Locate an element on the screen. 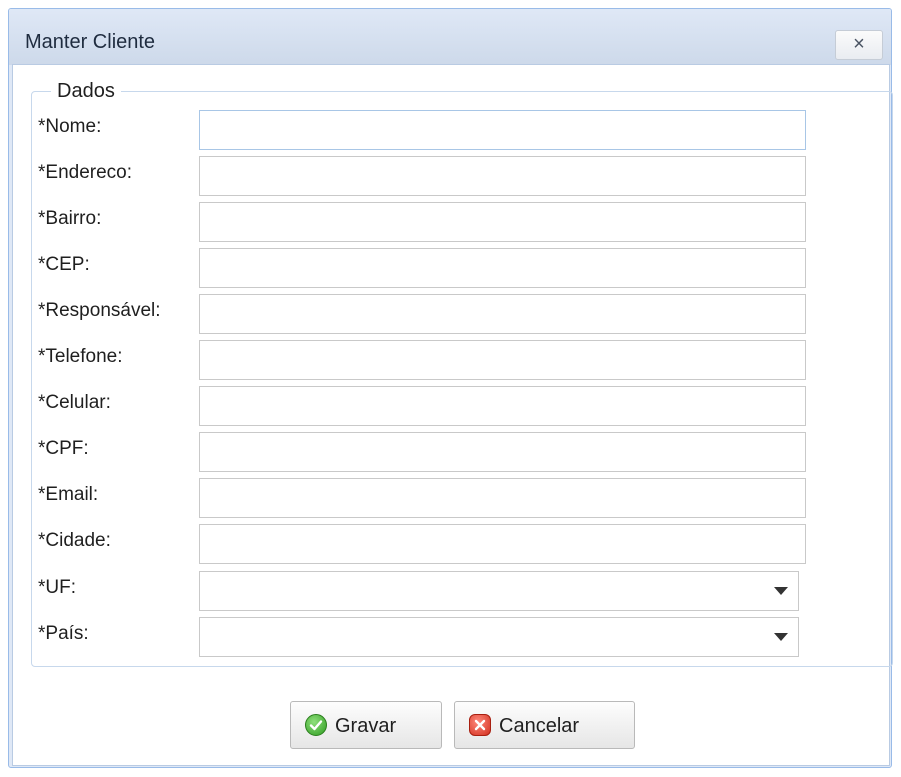 This screenshot has height=777, width=901. field-label: *CPF: is located at coordinates (63, 448).